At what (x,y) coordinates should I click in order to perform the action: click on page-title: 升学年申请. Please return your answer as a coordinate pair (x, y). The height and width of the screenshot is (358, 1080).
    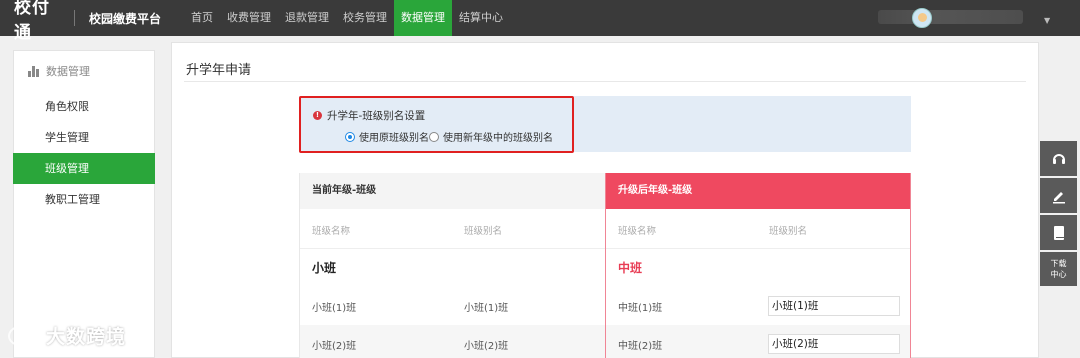
    Looking at the image, I should click on (219, 70).